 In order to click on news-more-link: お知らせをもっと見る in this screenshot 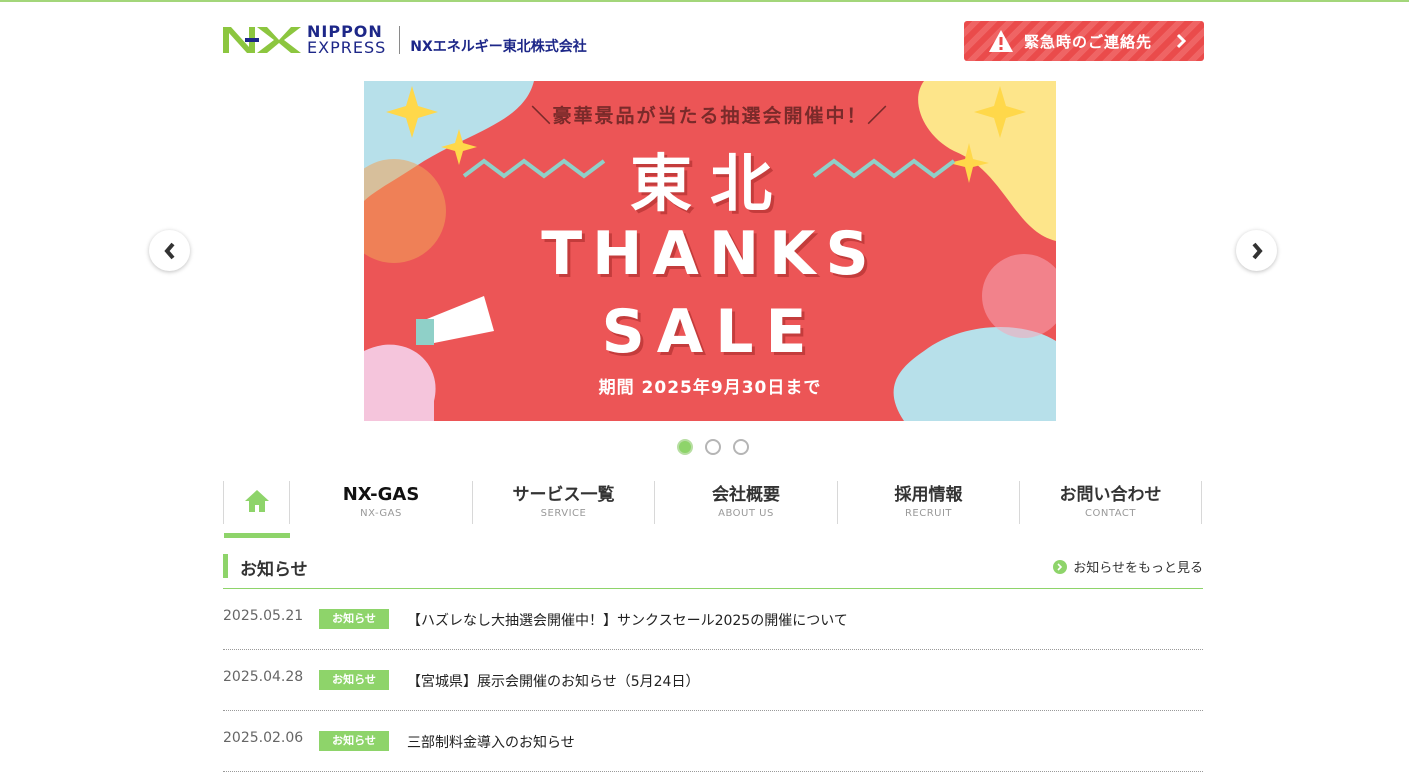, I will do `click(1128, 566)`.